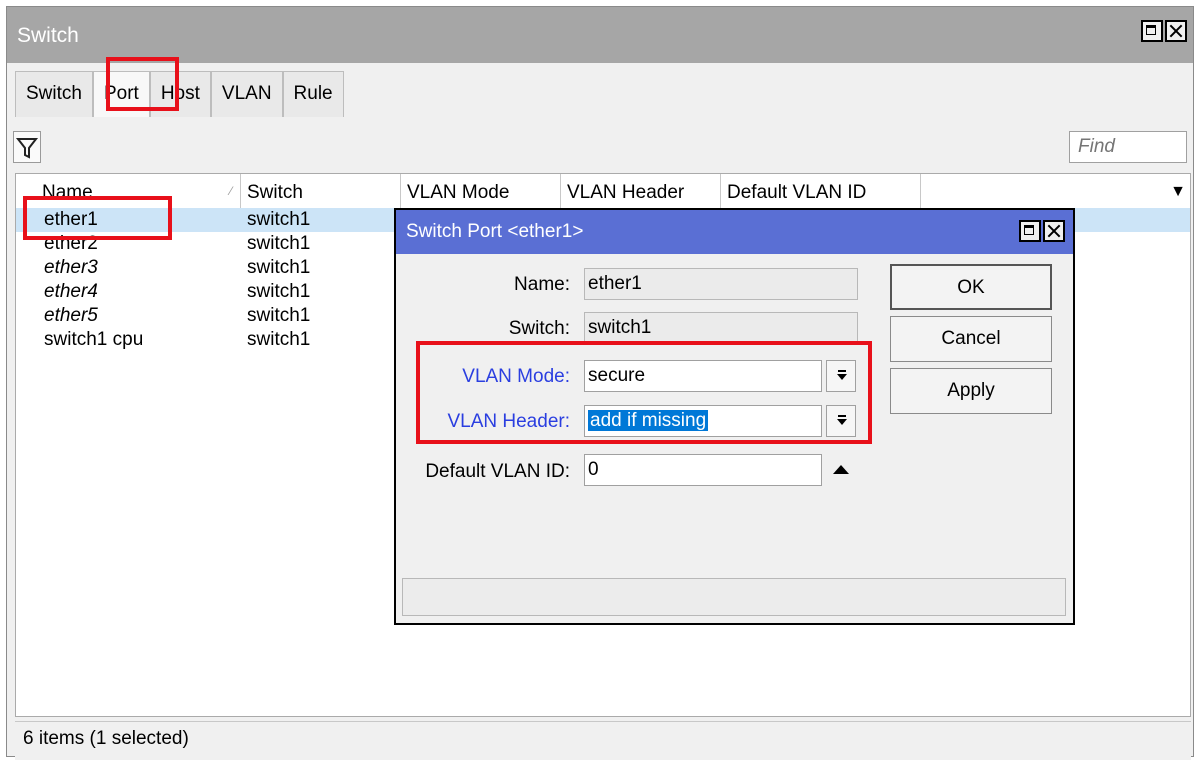  I want to click on status-bar: 6 items (1 selected), so click(603, 740).